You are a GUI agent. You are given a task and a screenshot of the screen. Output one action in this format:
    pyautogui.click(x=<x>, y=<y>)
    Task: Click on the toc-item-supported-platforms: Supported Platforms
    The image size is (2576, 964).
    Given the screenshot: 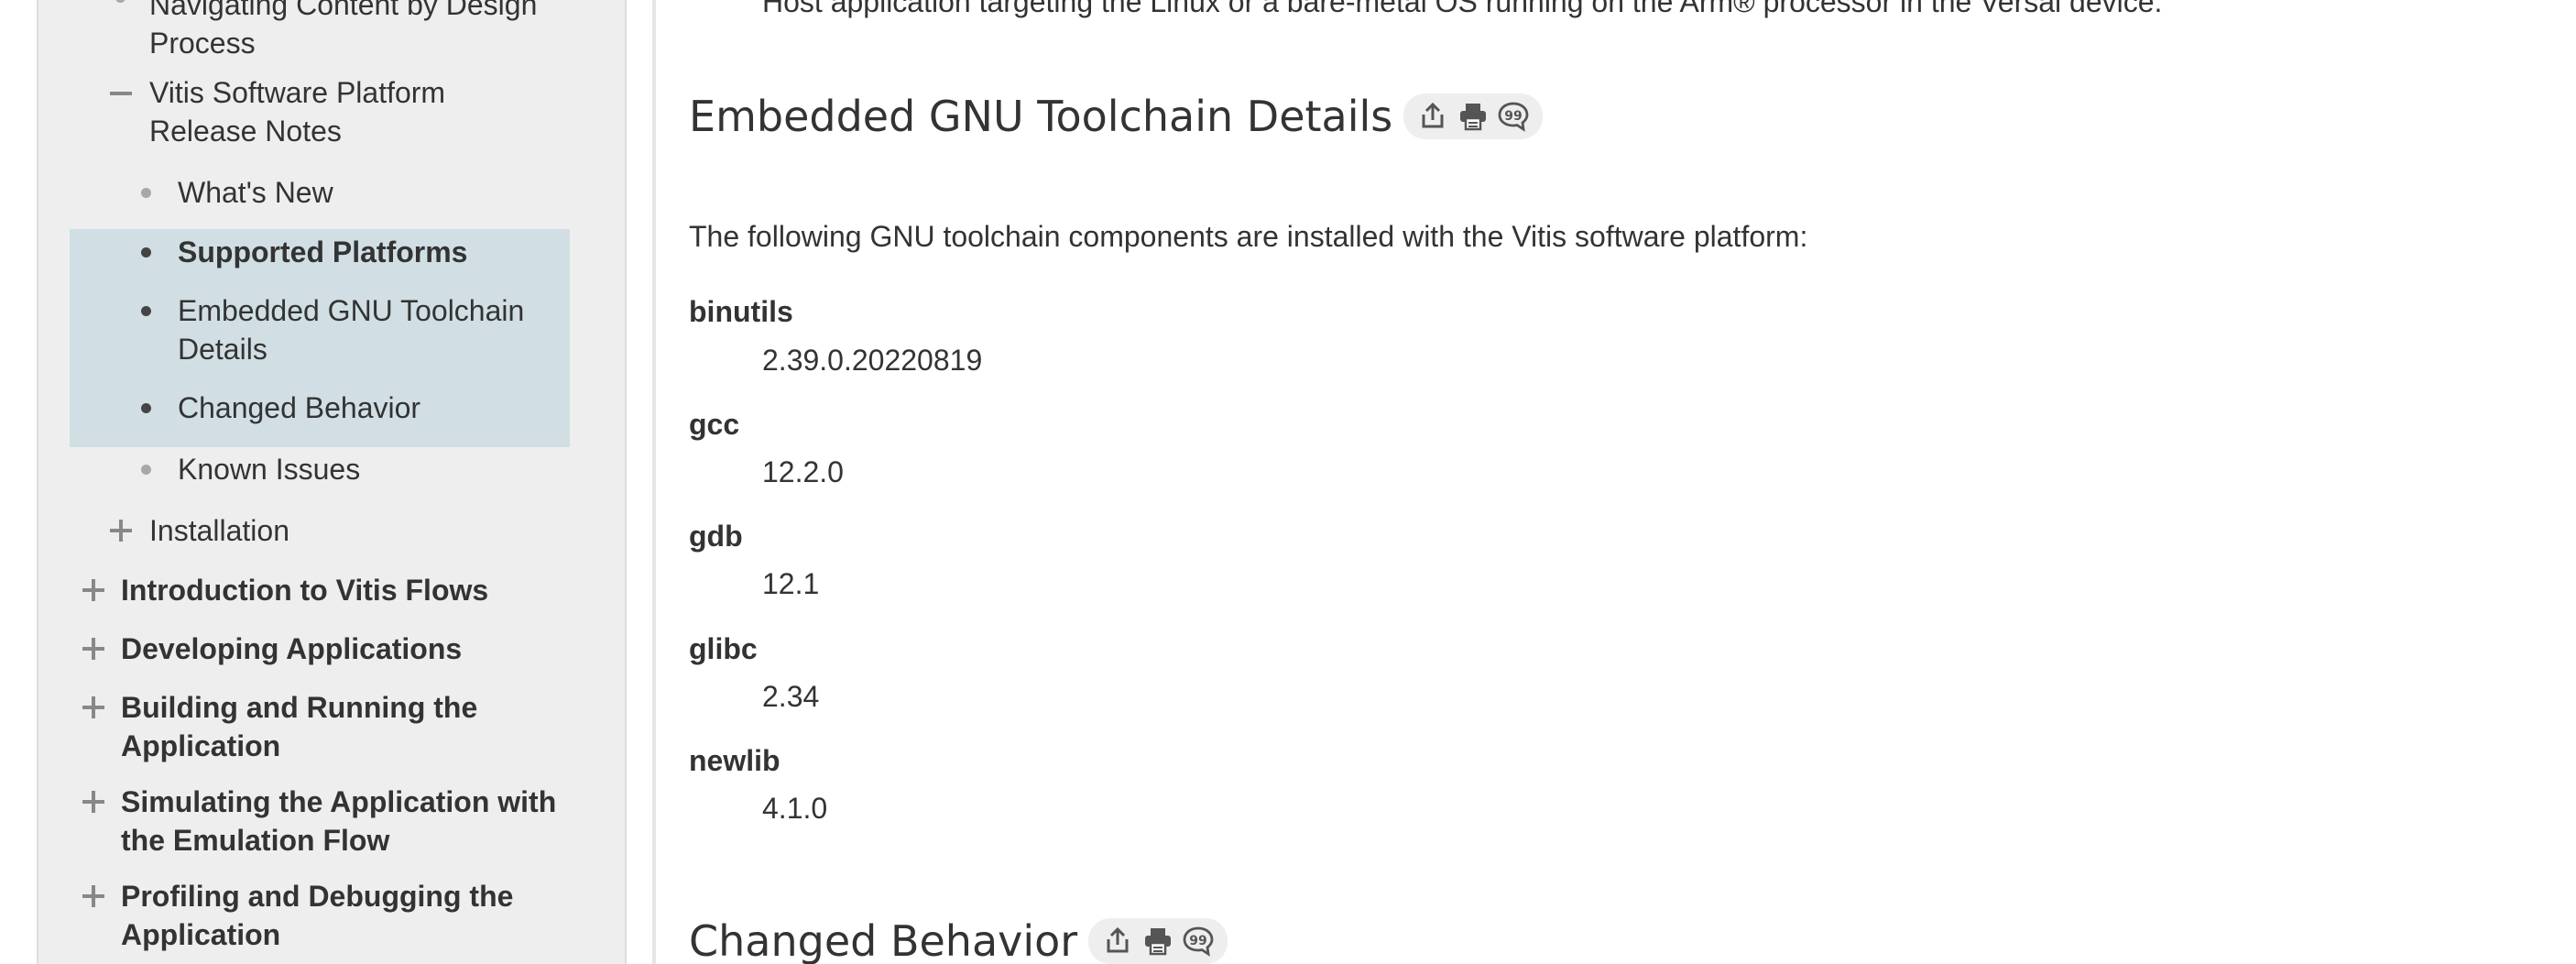 What is the action you would take?
    pyautogui.click(x=380, y=252)
    